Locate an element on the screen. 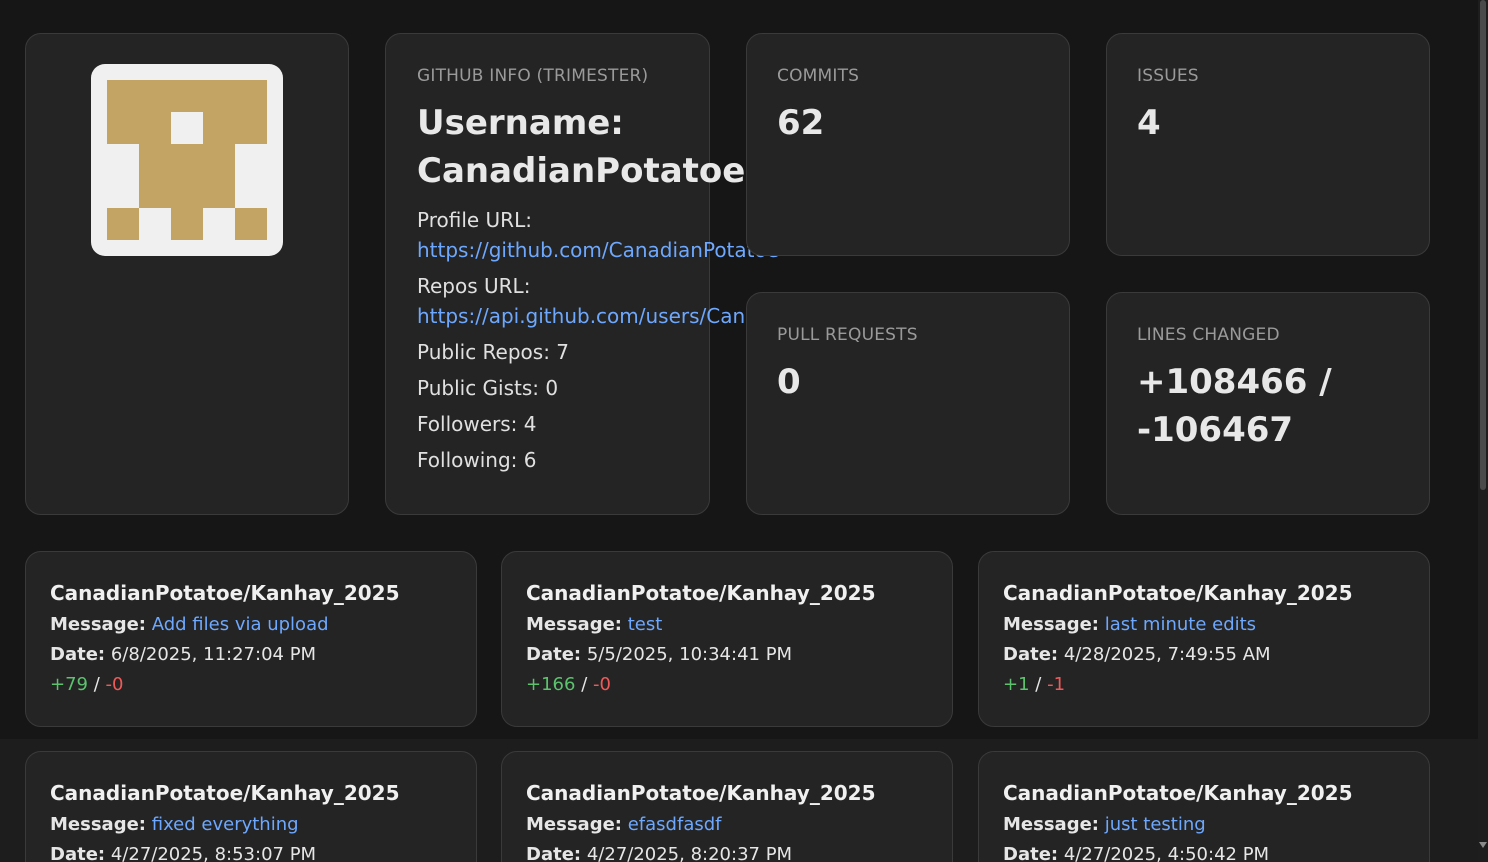 The height and width of the screenshot is (862, 1488). commit-date: 4/28/2025, 7:49:55 AM is located at coordinates (1167, 654).